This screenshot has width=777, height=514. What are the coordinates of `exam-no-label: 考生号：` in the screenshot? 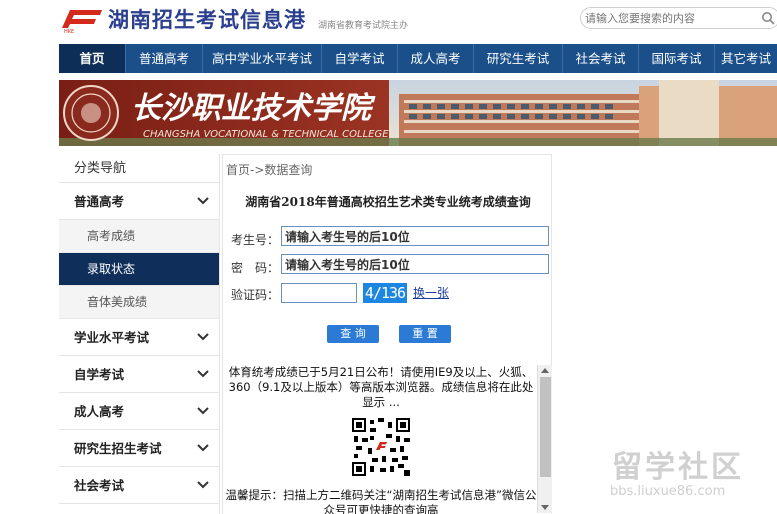 It's located at (255, 240).